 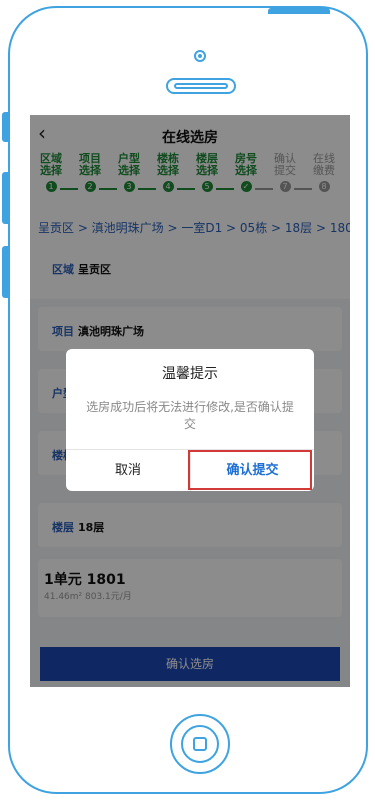 I want to click on power-button, so click(x=299, y=11).